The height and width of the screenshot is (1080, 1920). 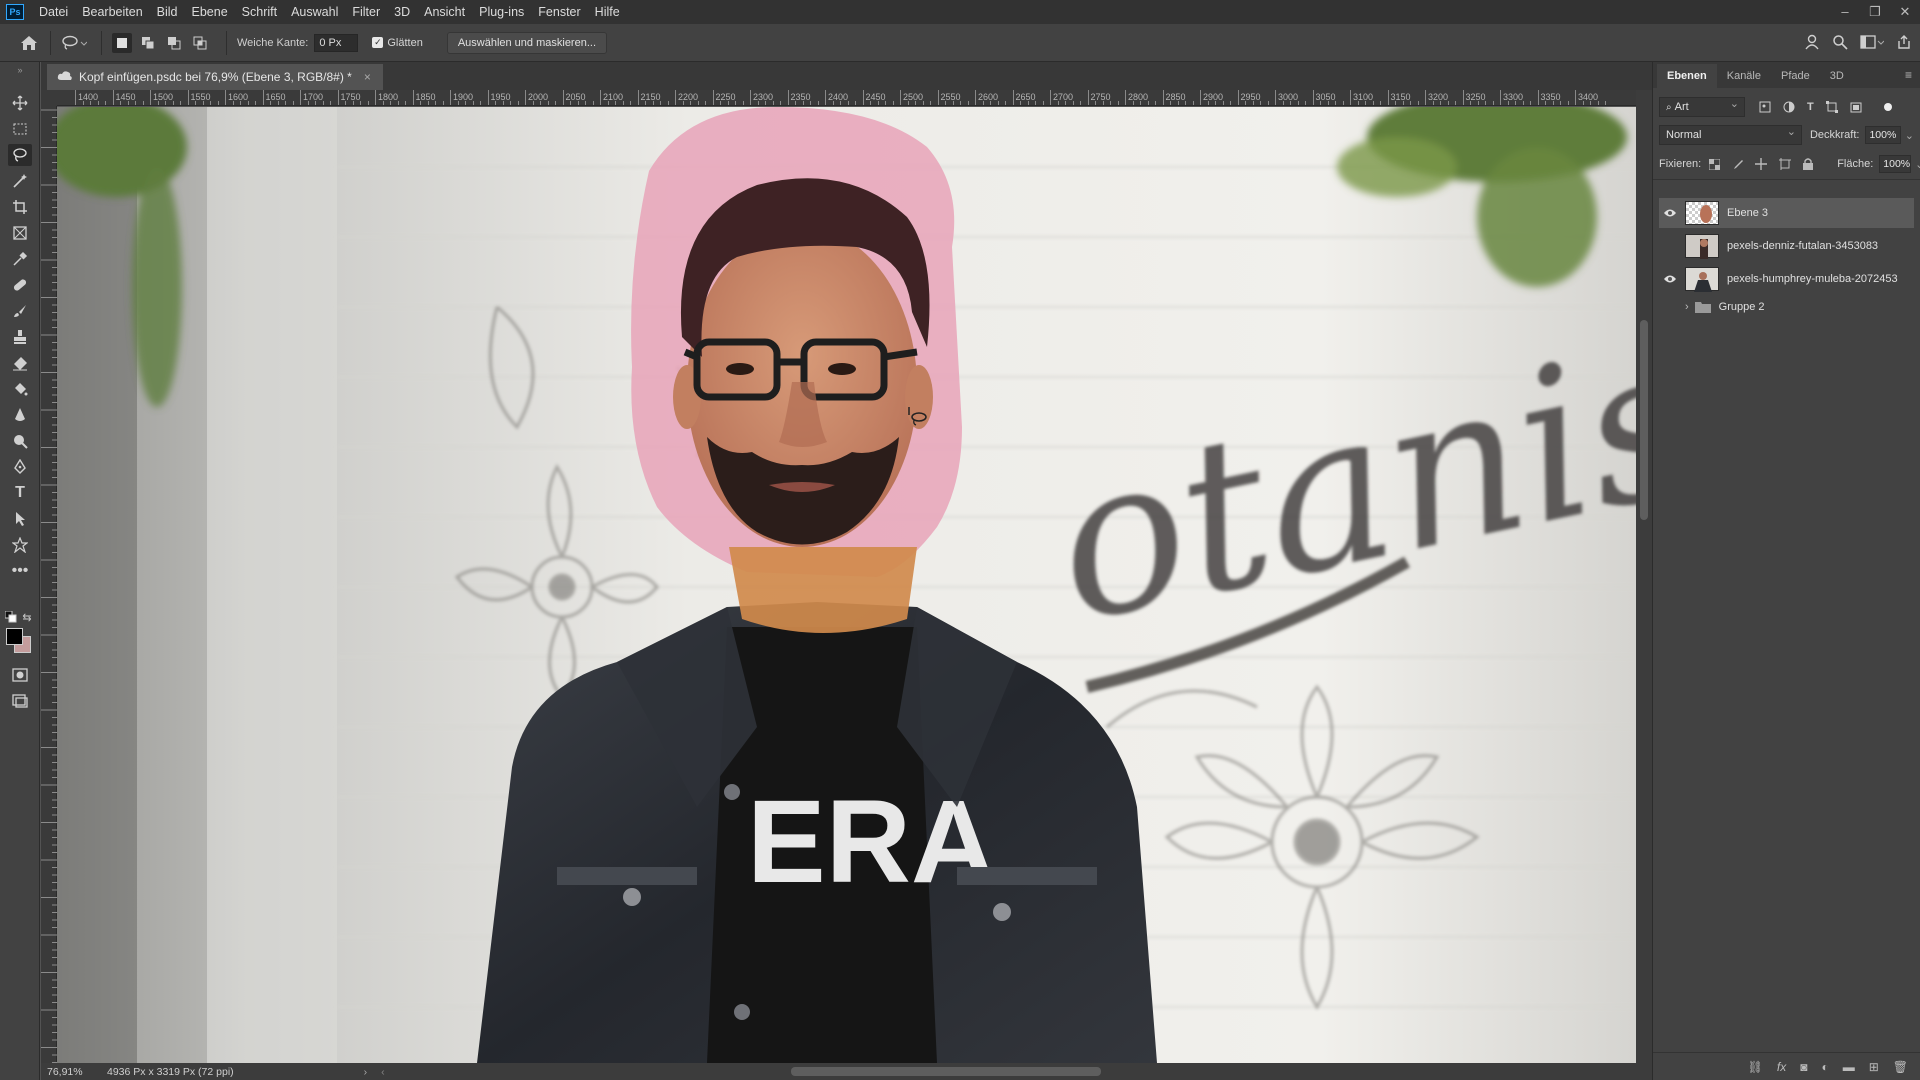 What do you see at coordinates (27, 617) in the screenshot?
I see `swap-colors-icon: ⇆` at bounding box center [27, 617].